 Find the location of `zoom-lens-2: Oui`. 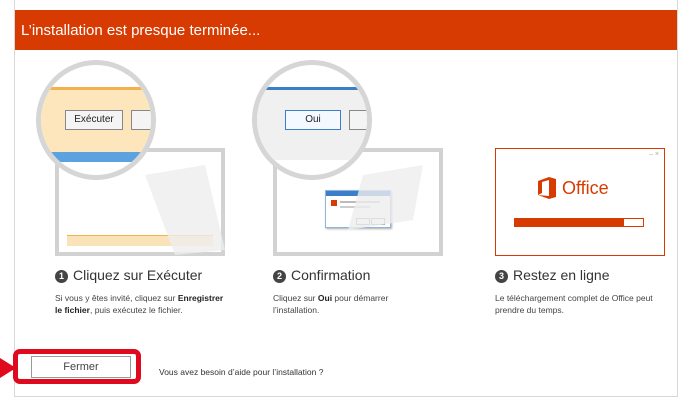

zoom-lens-2: Oui is located at coordinates (312, 120).